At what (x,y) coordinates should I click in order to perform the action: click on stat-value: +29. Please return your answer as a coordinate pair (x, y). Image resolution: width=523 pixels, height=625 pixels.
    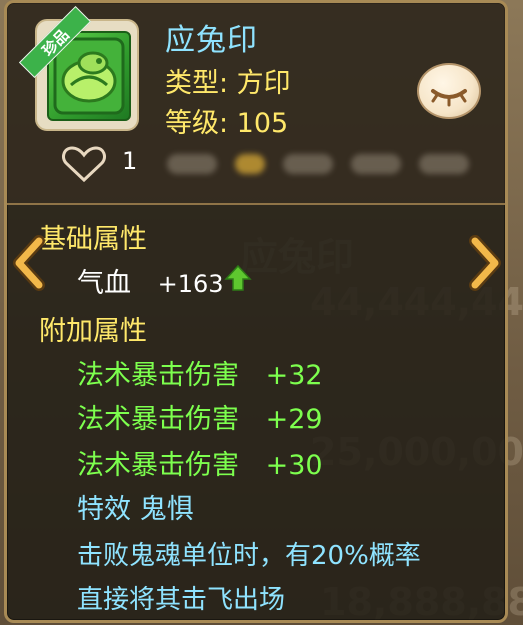
    Looking at the image, I should click on (294, 419).